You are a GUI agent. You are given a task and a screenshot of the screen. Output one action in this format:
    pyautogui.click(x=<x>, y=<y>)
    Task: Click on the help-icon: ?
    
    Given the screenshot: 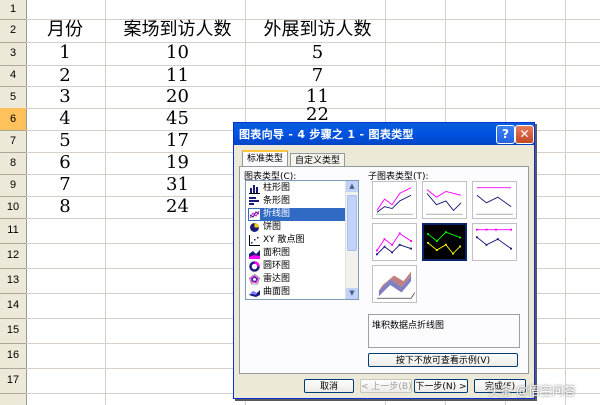 What is the action you would take?
    pyautogui.click(x=505, y=134)
    